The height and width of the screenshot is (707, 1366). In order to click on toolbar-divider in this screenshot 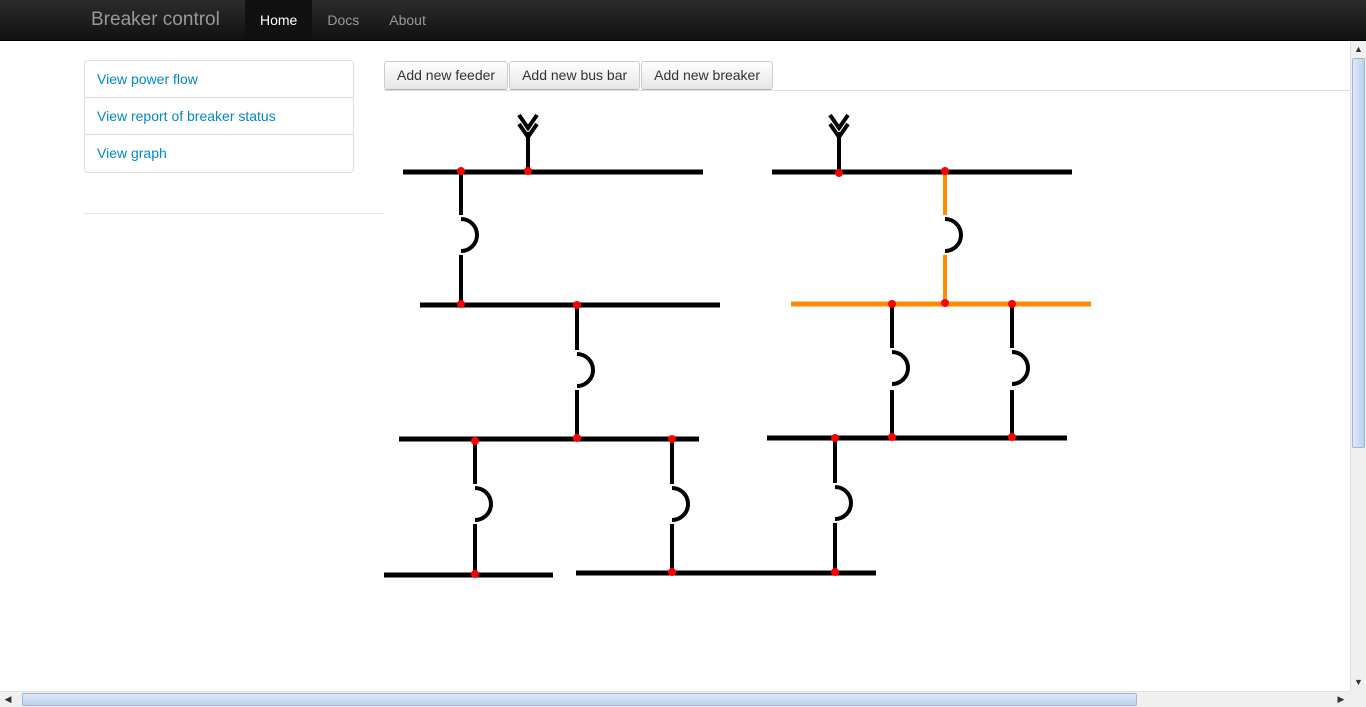, I will do `click(867, 90)`.